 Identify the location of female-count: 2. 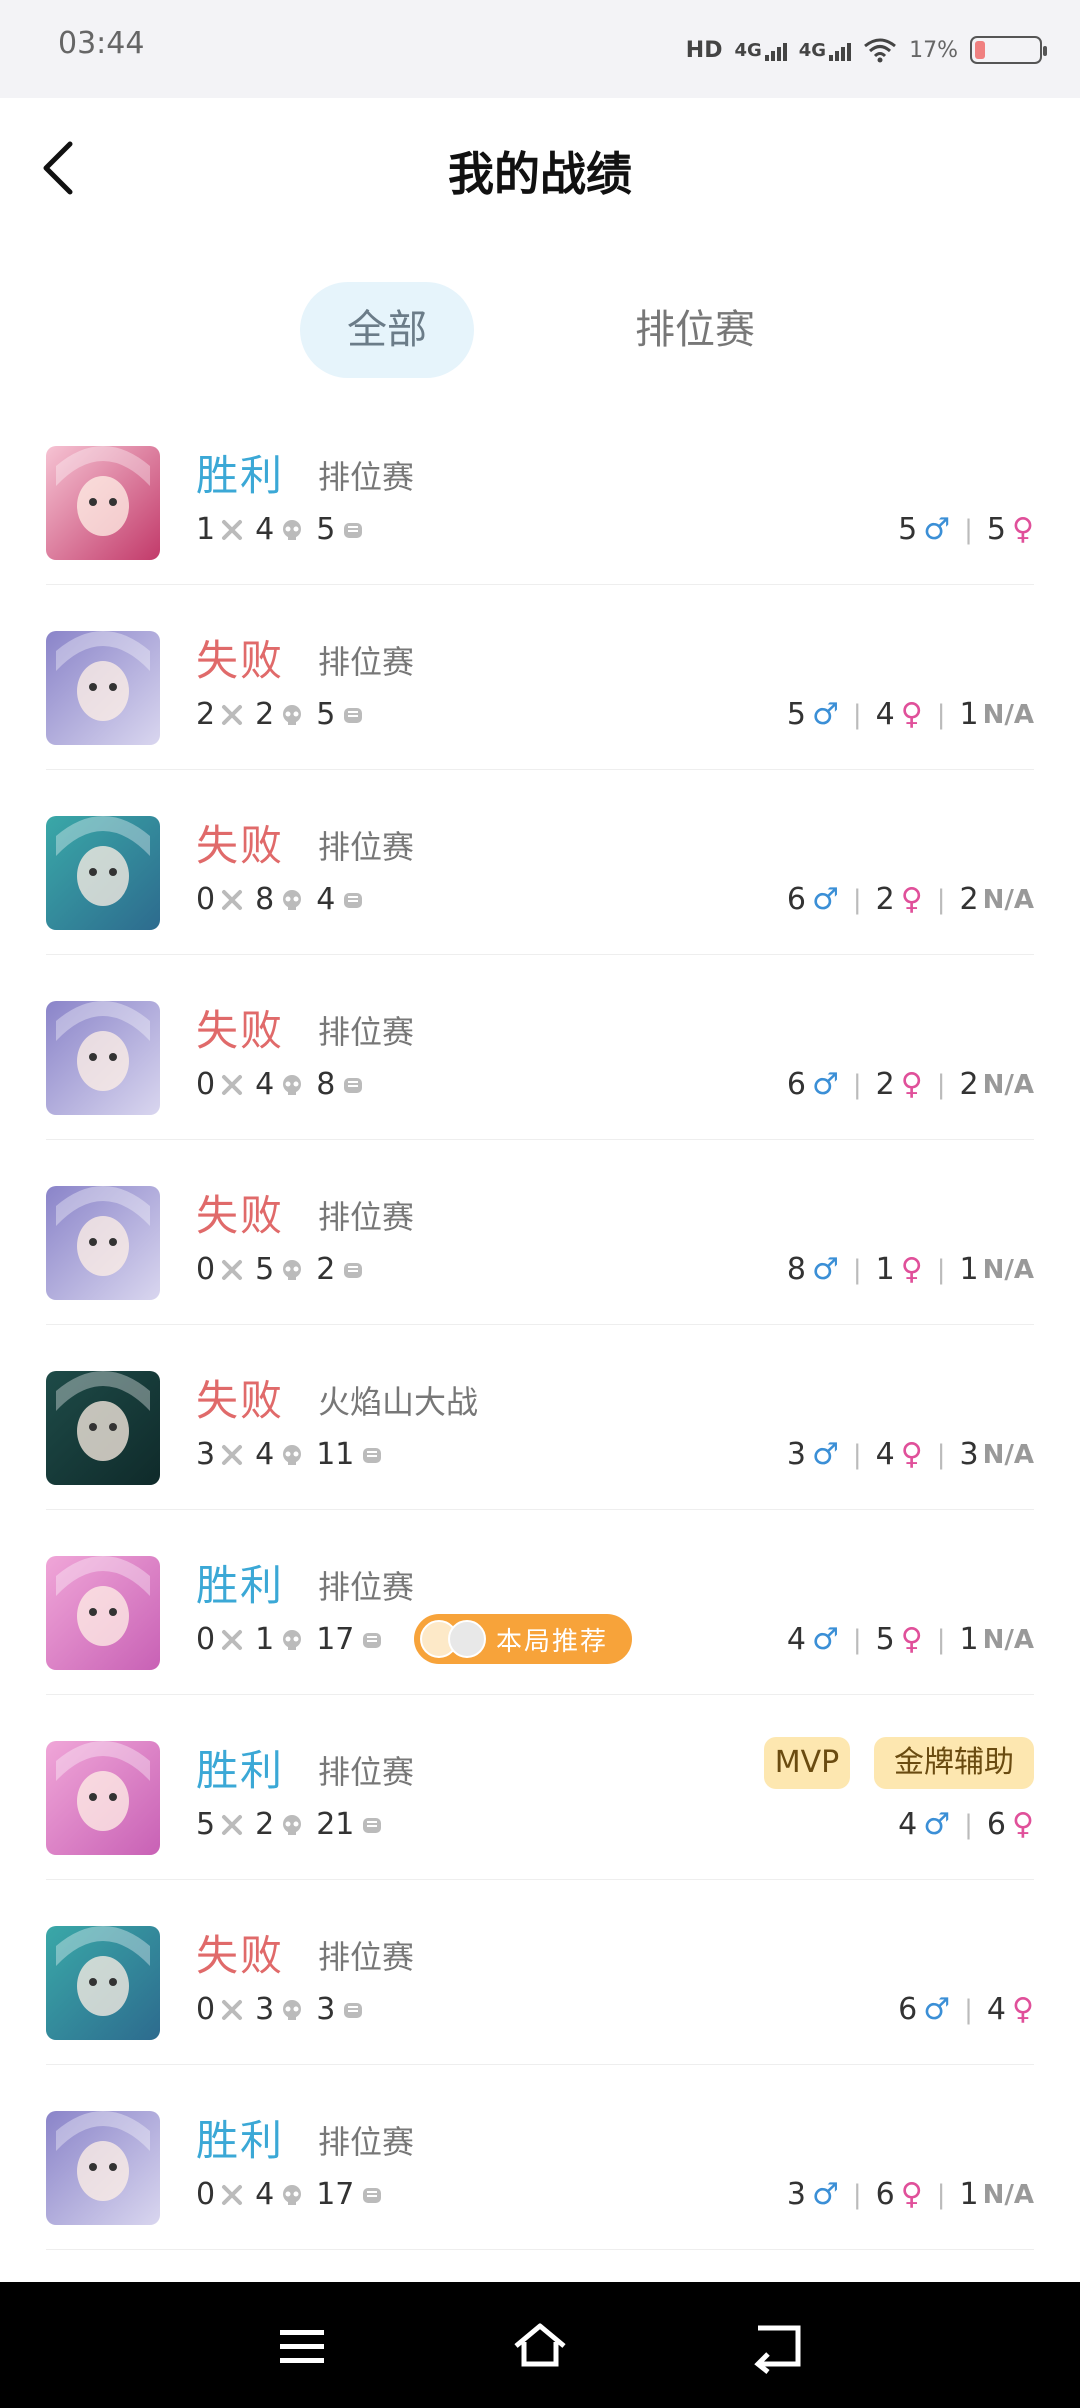
(885, 899).